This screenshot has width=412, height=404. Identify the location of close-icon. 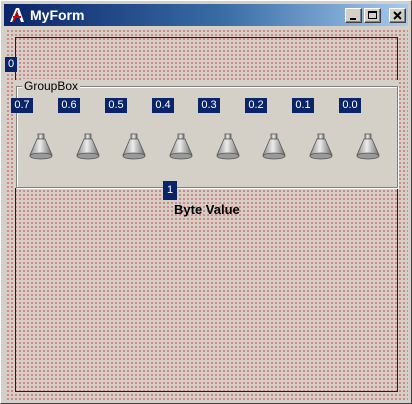
(397, 15).